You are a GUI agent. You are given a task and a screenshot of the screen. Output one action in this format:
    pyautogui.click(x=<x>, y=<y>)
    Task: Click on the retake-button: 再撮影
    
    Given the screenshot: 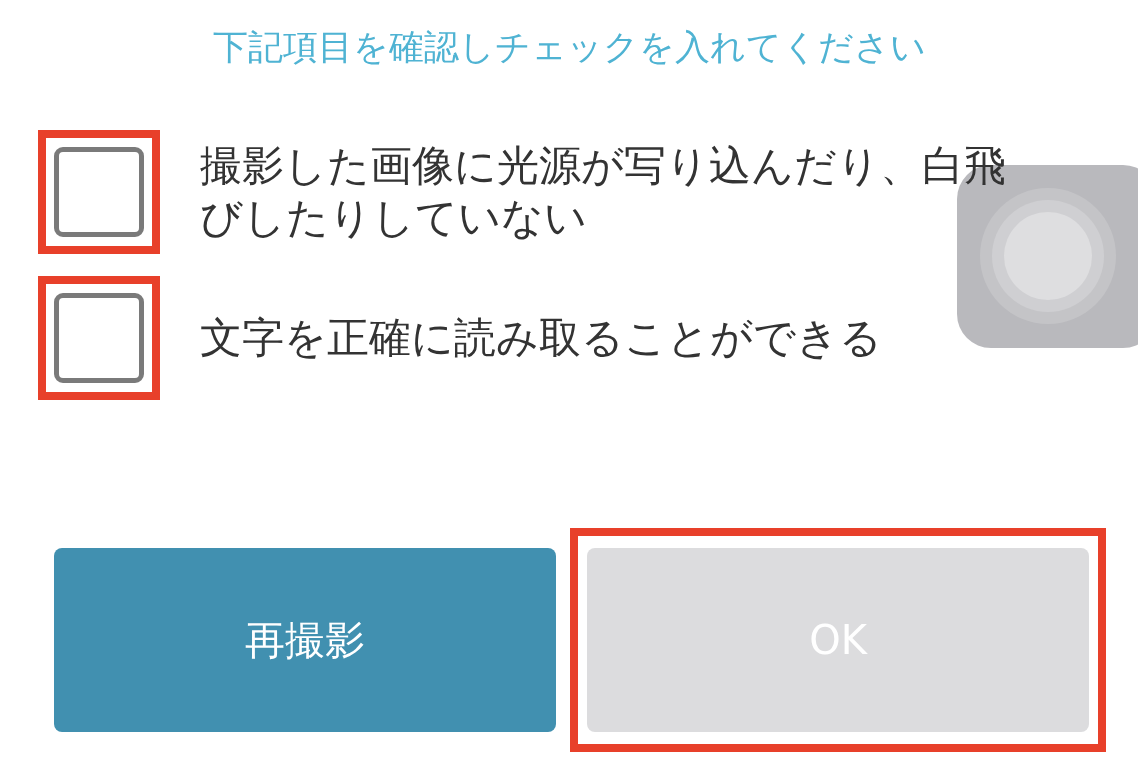 What is the action you would take?
    pyautogui.click(x=305, y=640)
    